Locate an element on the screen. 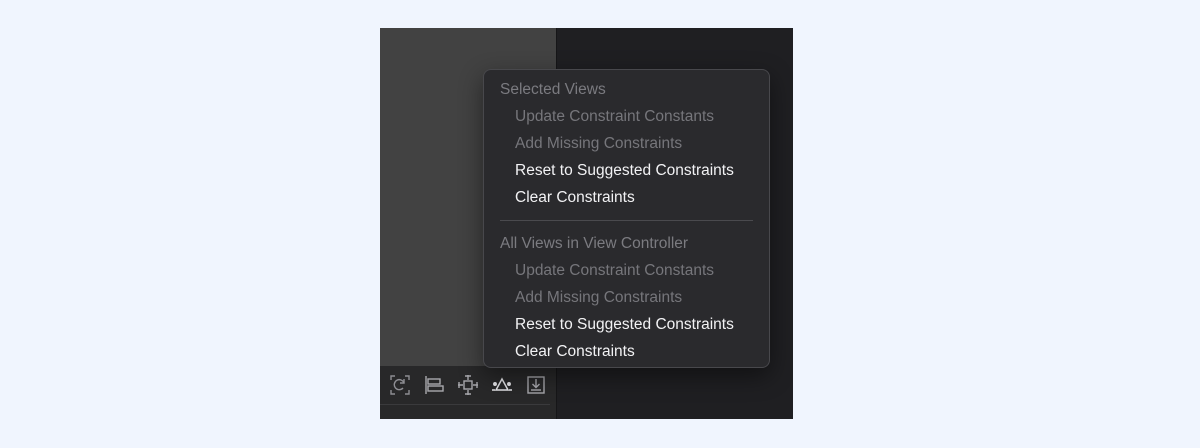 The image size is (1200, 448). menu-item-reset-suggested-constraints-all: Reset to Suggested Constraints is located at coordinates (626, 324).